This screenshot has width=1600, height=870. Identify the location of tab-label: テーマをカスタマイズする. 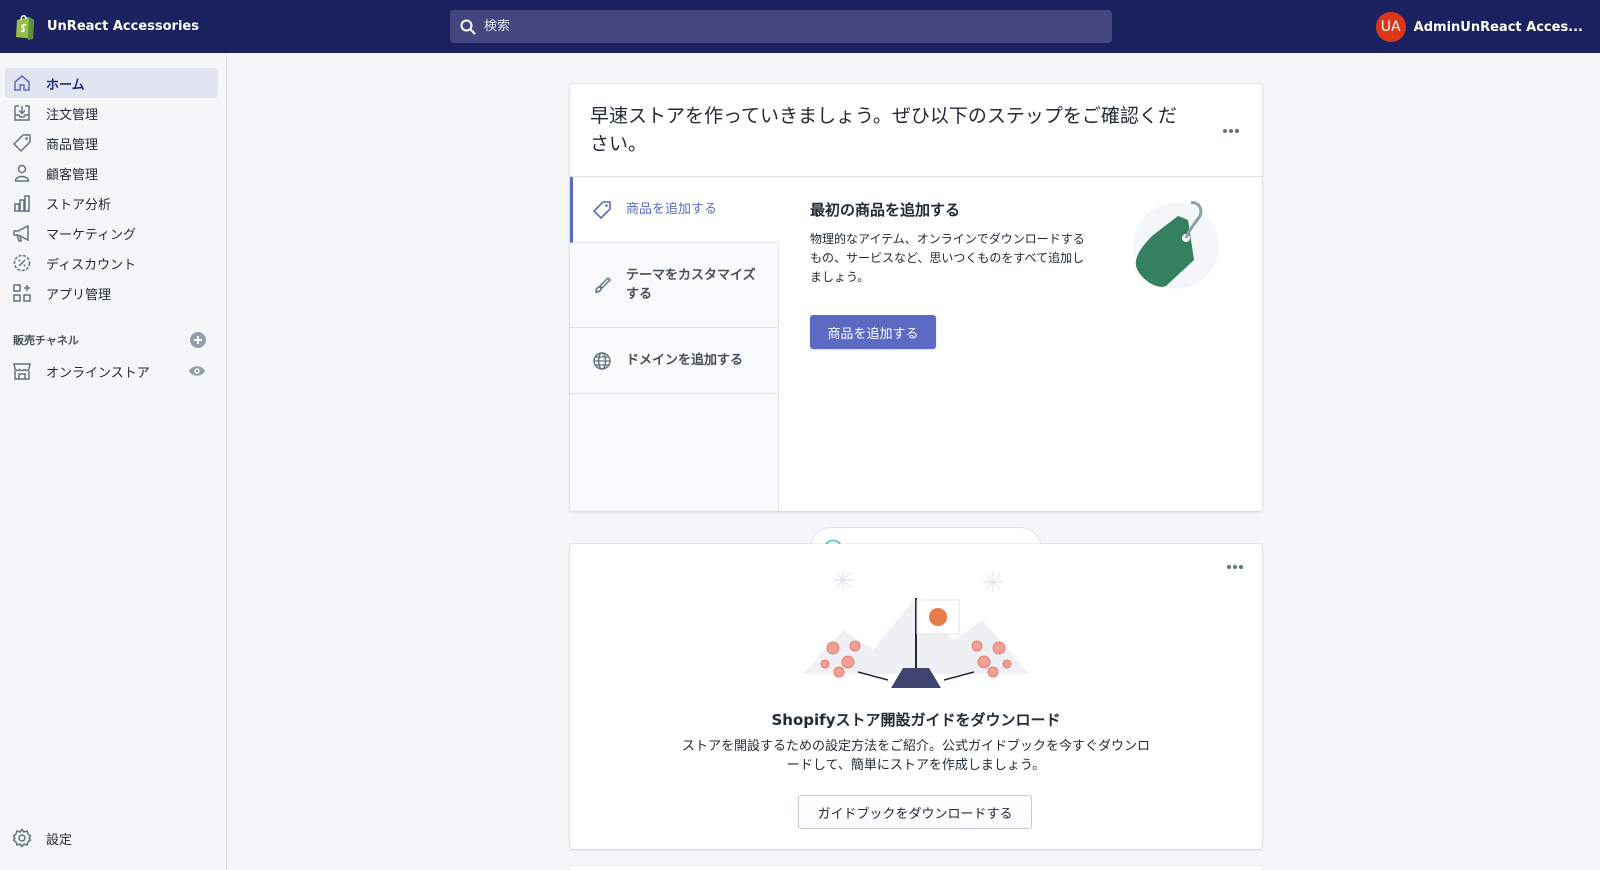
(691, 285).